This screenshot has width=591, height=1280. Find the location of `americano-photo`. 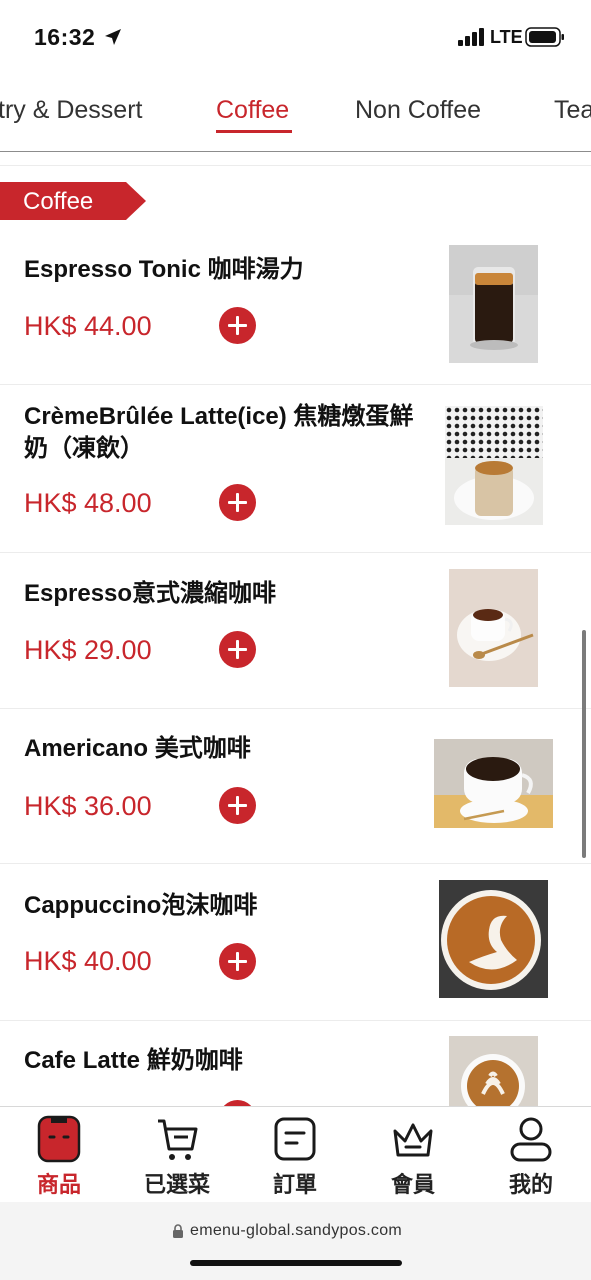

americano-photo is located at coordinates (493, 783).